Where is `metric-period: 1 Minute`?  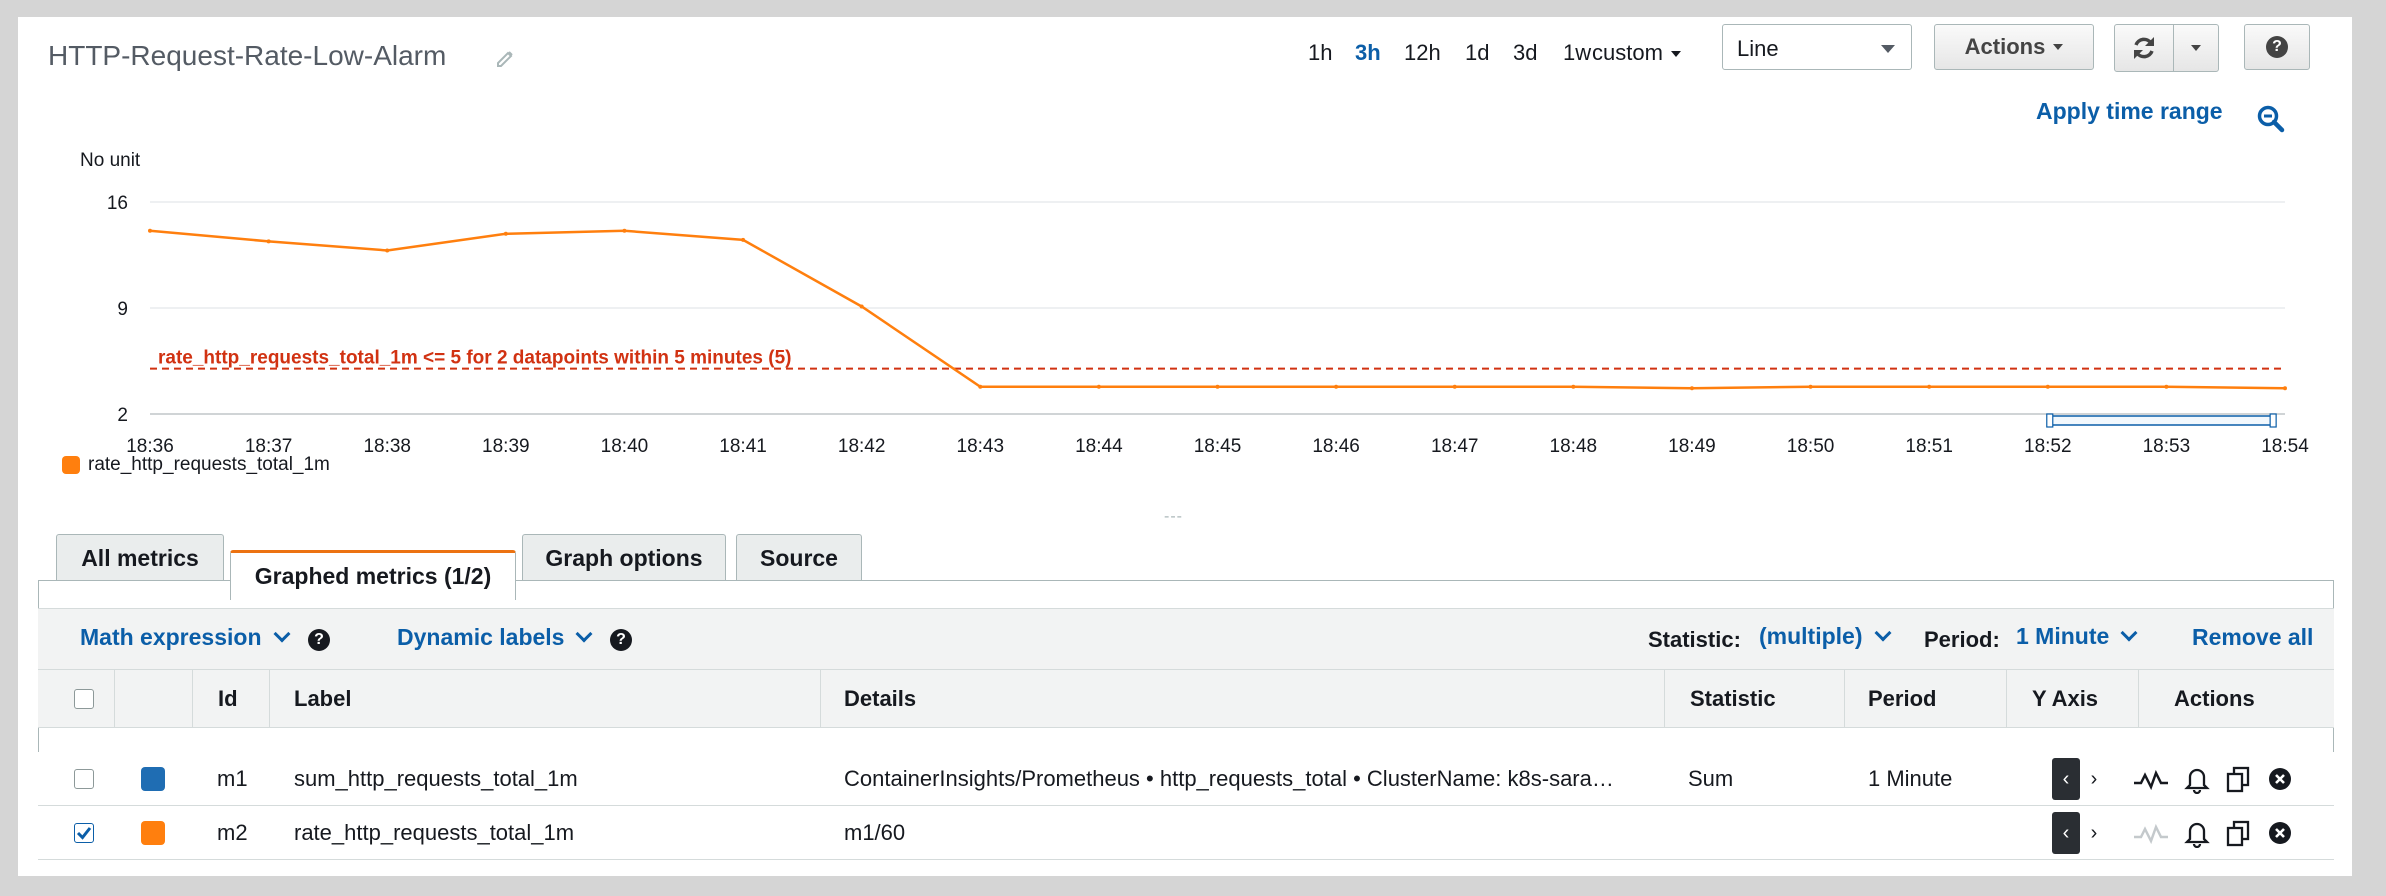 metric-period: 1 Minute is located at coordinates (1910, 779).